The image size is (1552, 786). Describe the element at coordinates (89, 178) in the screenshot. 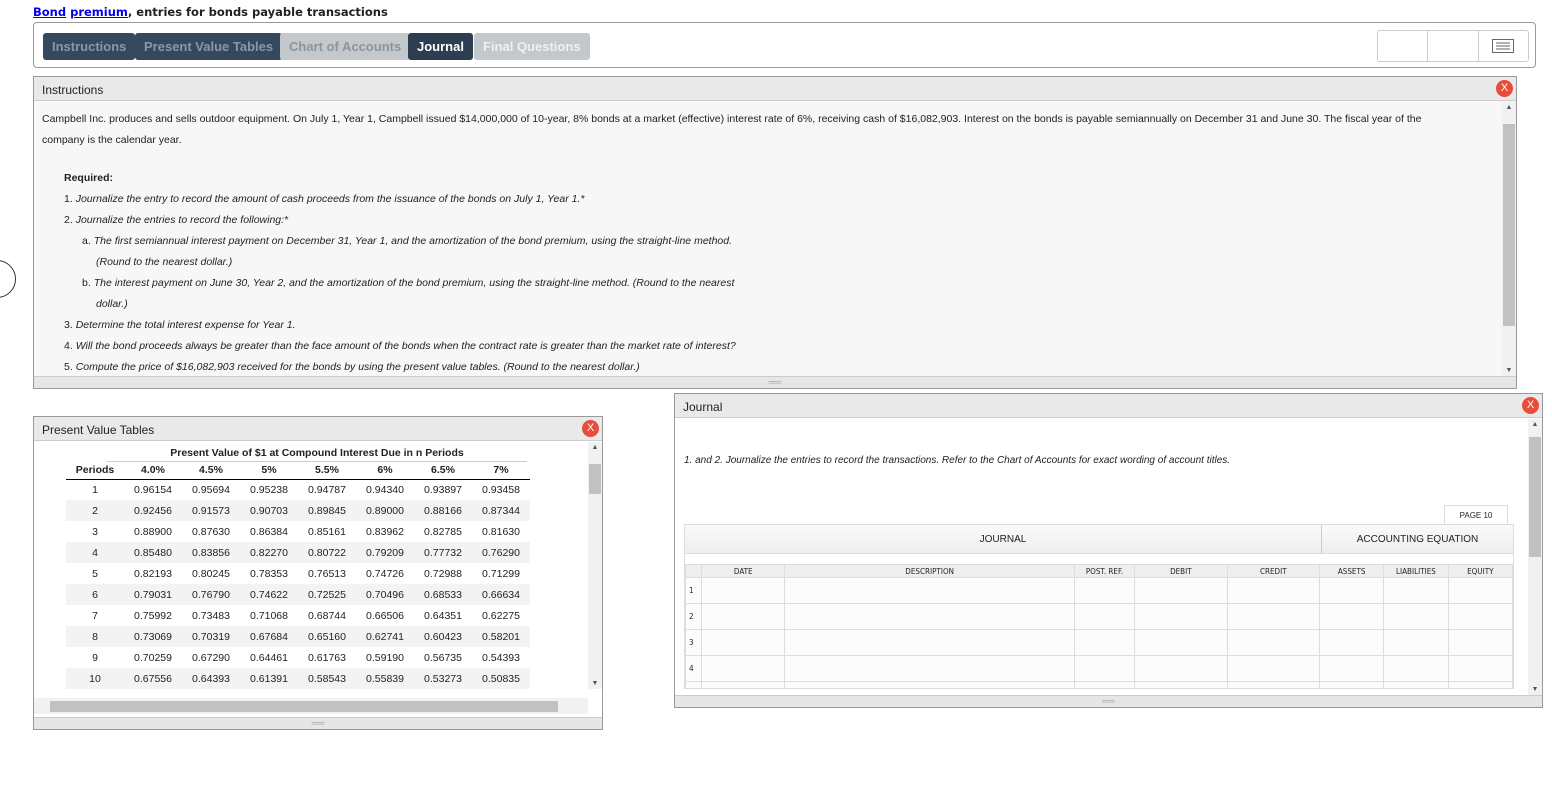

I see `required-label: Required:` at that location.